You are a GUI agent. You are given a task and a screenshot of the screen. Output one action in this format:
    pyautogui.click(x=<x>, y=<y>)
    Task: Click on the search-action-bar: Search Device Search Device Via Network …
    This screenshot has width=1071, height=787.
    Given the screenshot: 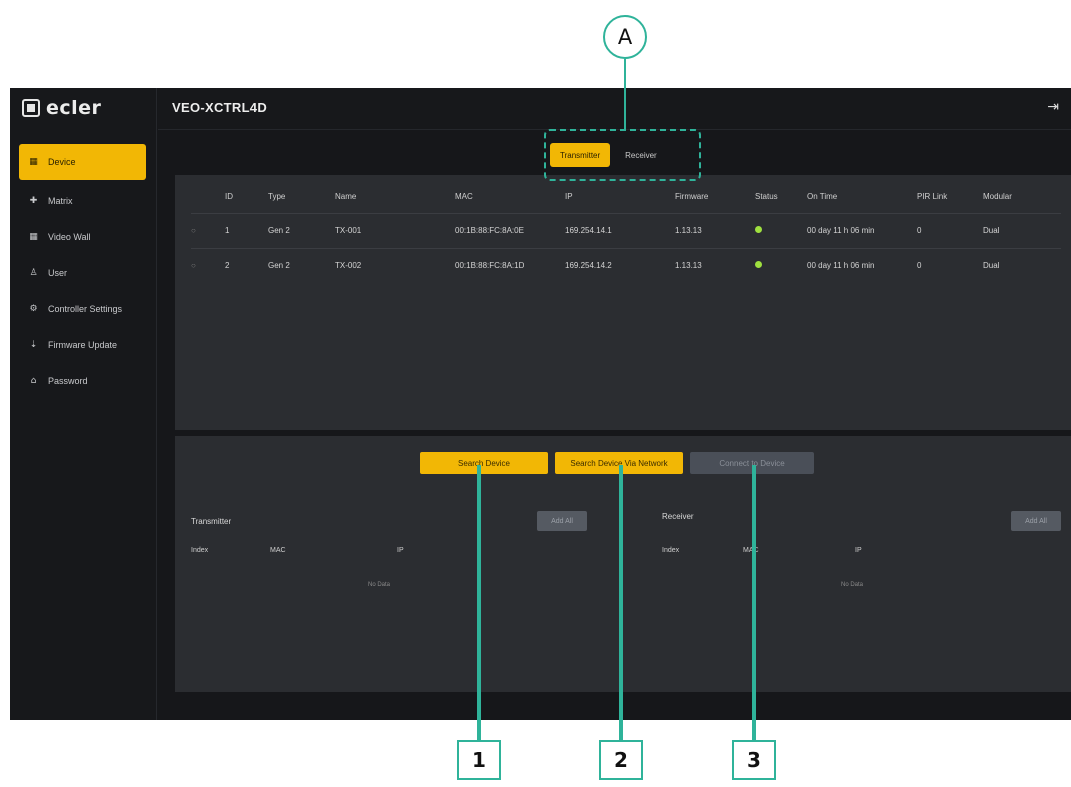 What is the action you would take?
    pyautogui.click(x=617, y=463)
    